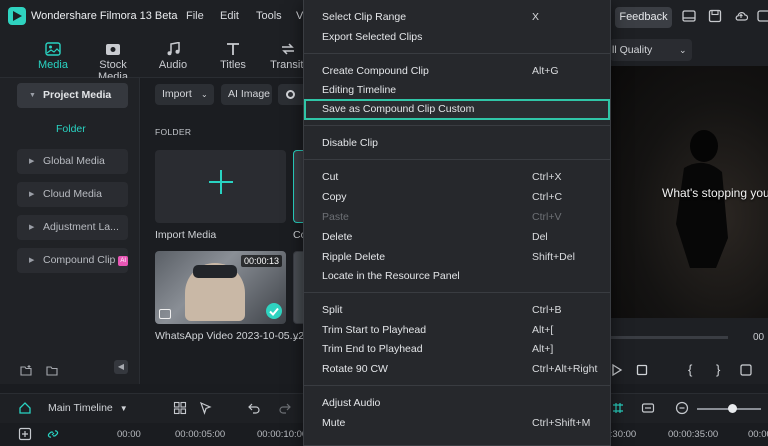 Image resolution: width=768 pixels, height=446 pixels. What do you see at coordinates (457, 90) in the screenshot?
I see `menu-item-editing-timeline: Editing Timeline` at bounding box center [457, 90].